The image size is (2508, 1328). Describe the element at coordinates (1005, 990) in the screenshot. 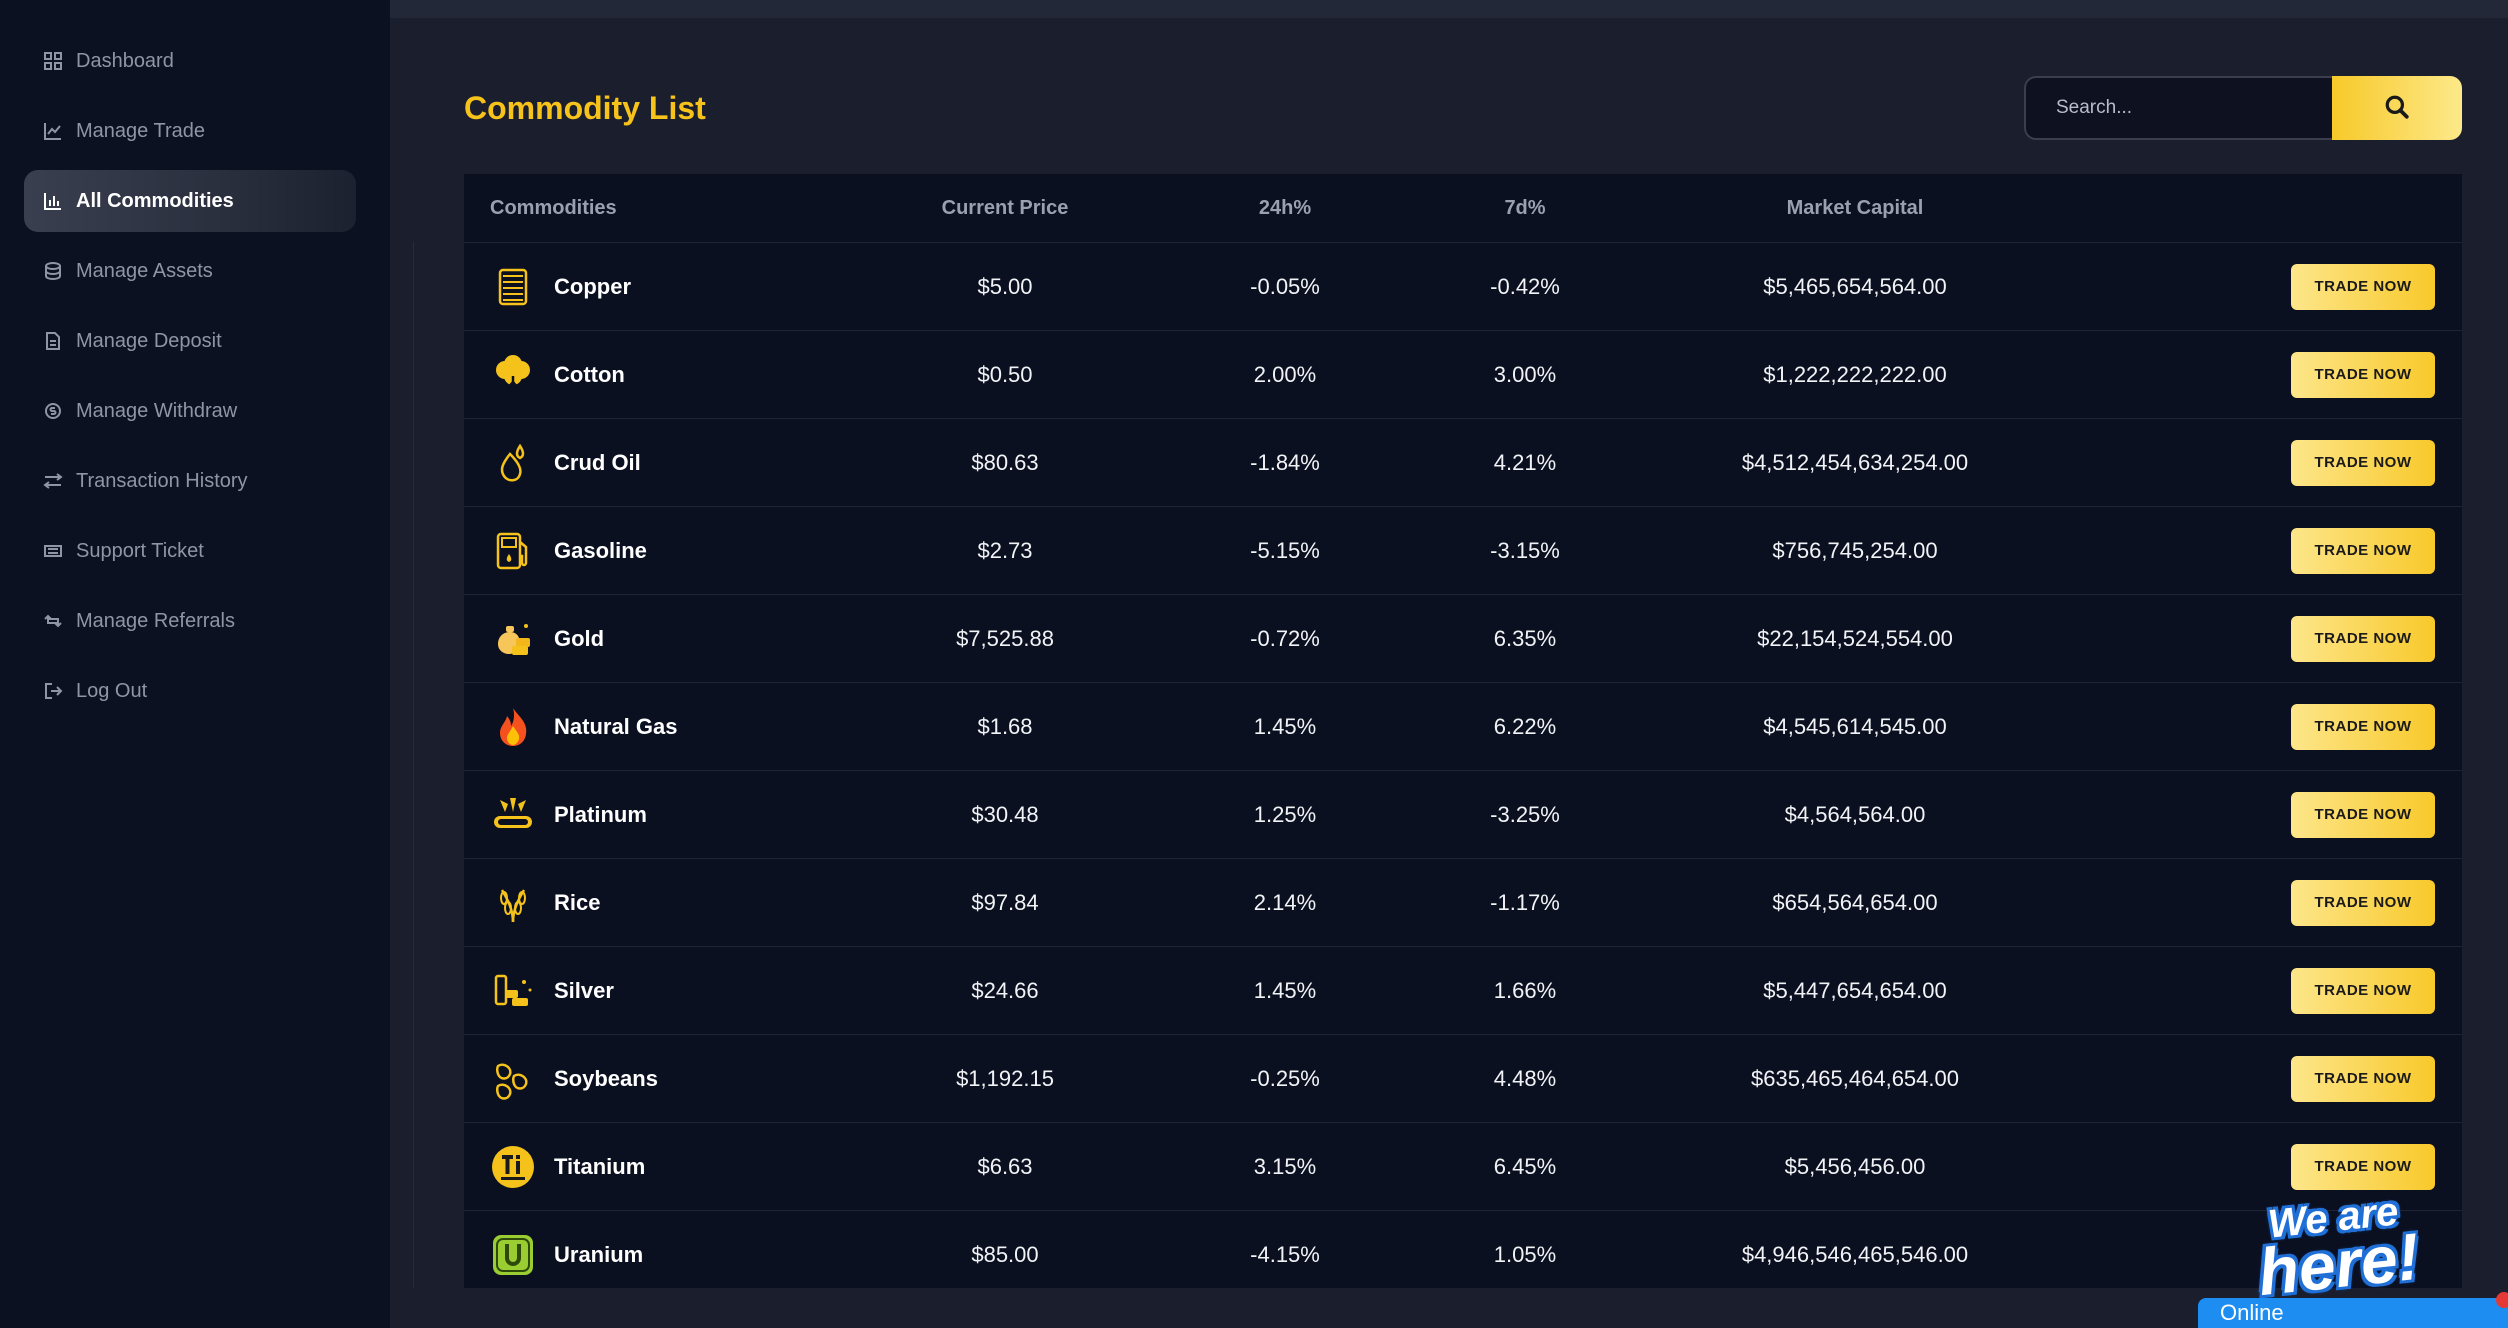

I see `current-price: $24.66` at that location.